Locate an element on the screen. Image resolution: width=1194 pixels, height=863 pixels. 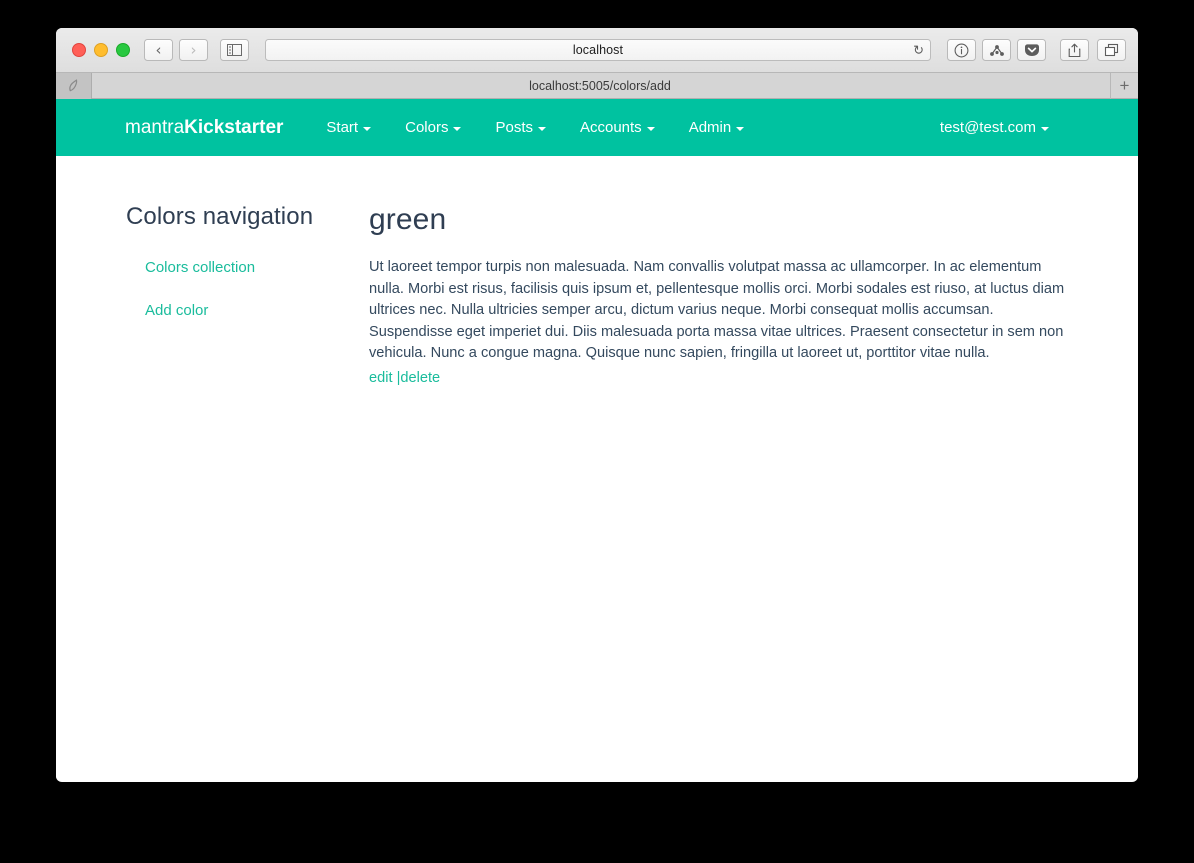
delete-link: delete is located at coordinates (420, 378).